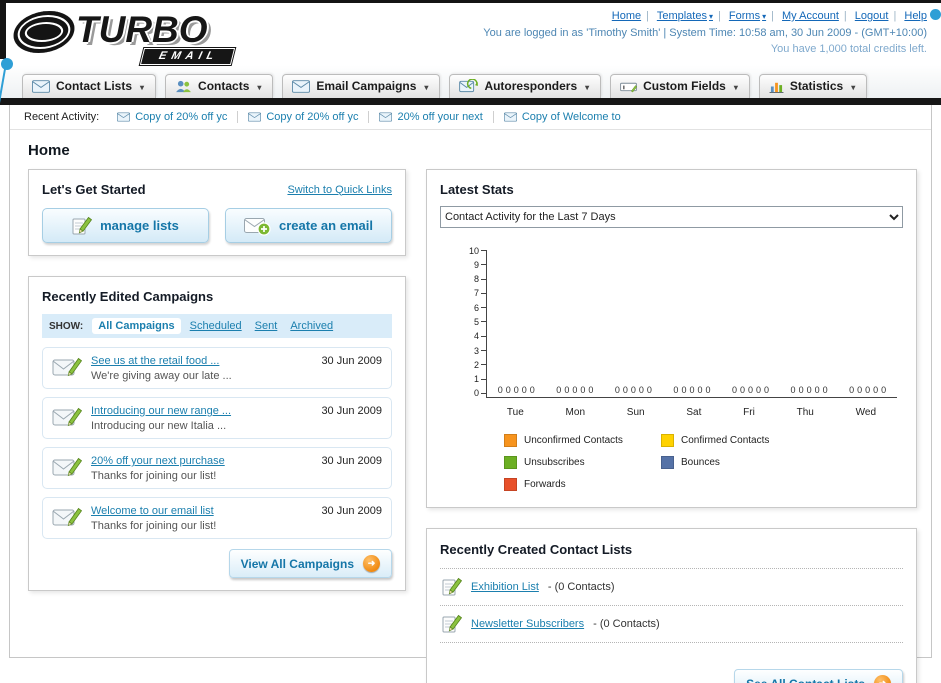  I want to click on tab-contacts: Contacts, so click(219, 86).